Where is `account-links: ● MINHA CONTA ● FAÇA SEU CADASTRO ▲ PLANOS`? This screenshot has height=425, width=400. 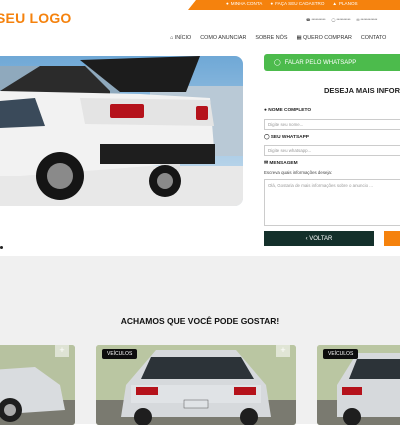
account-links: ● MINHA CONTA ● FAÇA SEU CADASTRO ▲ PLANOS is located at coordinates (292, 3).